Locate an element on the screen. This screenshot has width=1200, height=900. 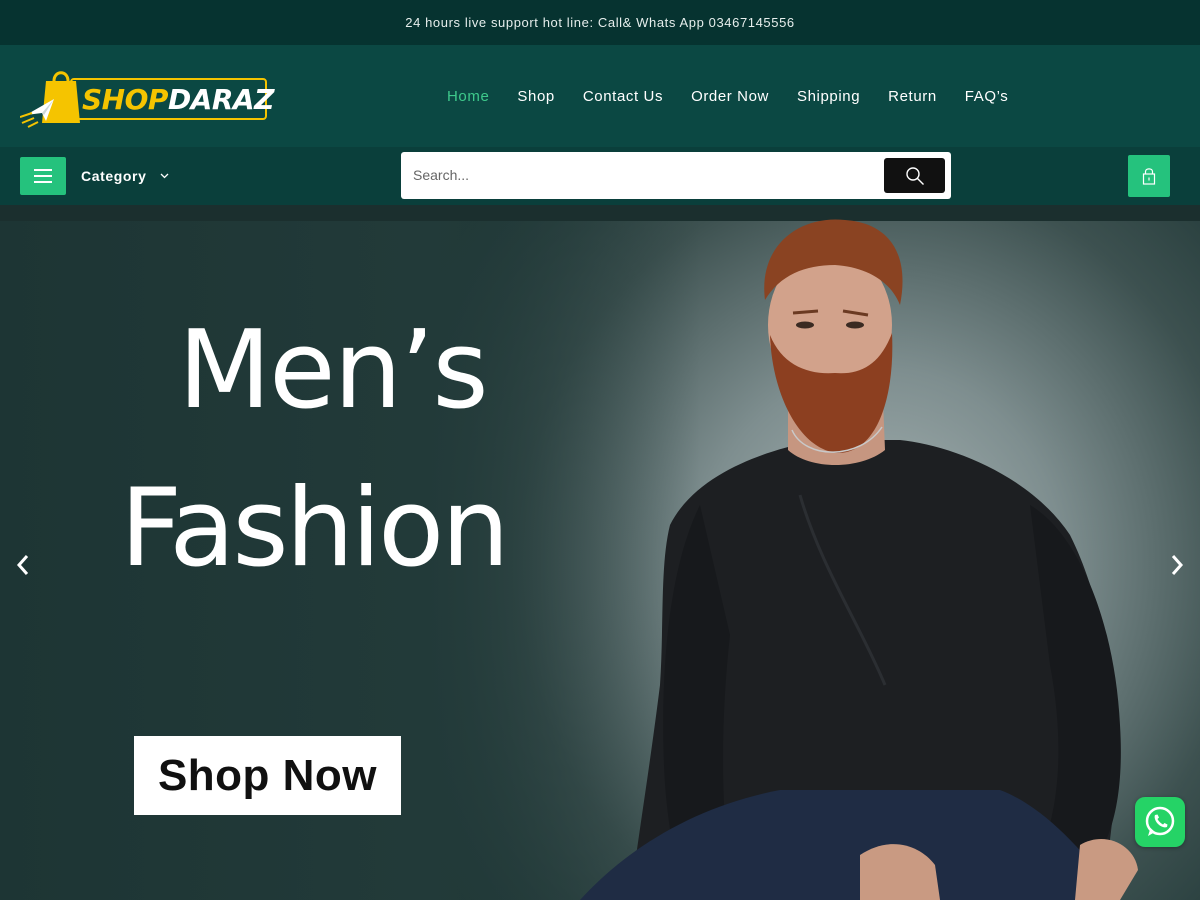
nav-shop: Shop is located at coordinates (535, 96).